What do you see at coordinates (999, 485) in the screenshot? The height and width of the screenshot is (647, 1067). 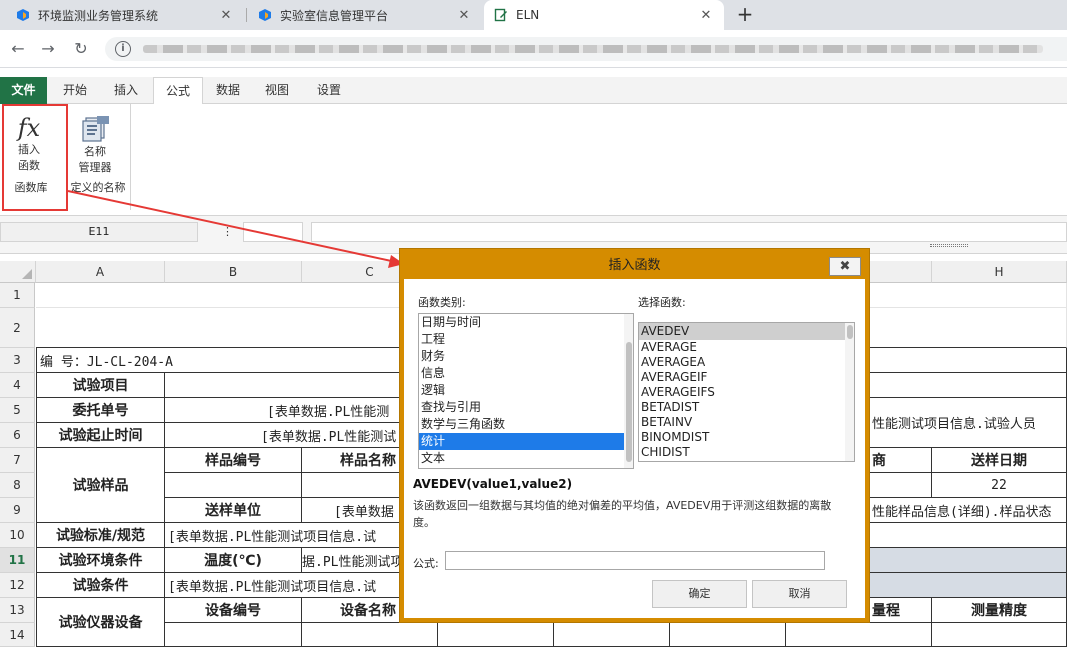 I see `cell-delivery-date-value: 22` at bounding box center [999, 485].